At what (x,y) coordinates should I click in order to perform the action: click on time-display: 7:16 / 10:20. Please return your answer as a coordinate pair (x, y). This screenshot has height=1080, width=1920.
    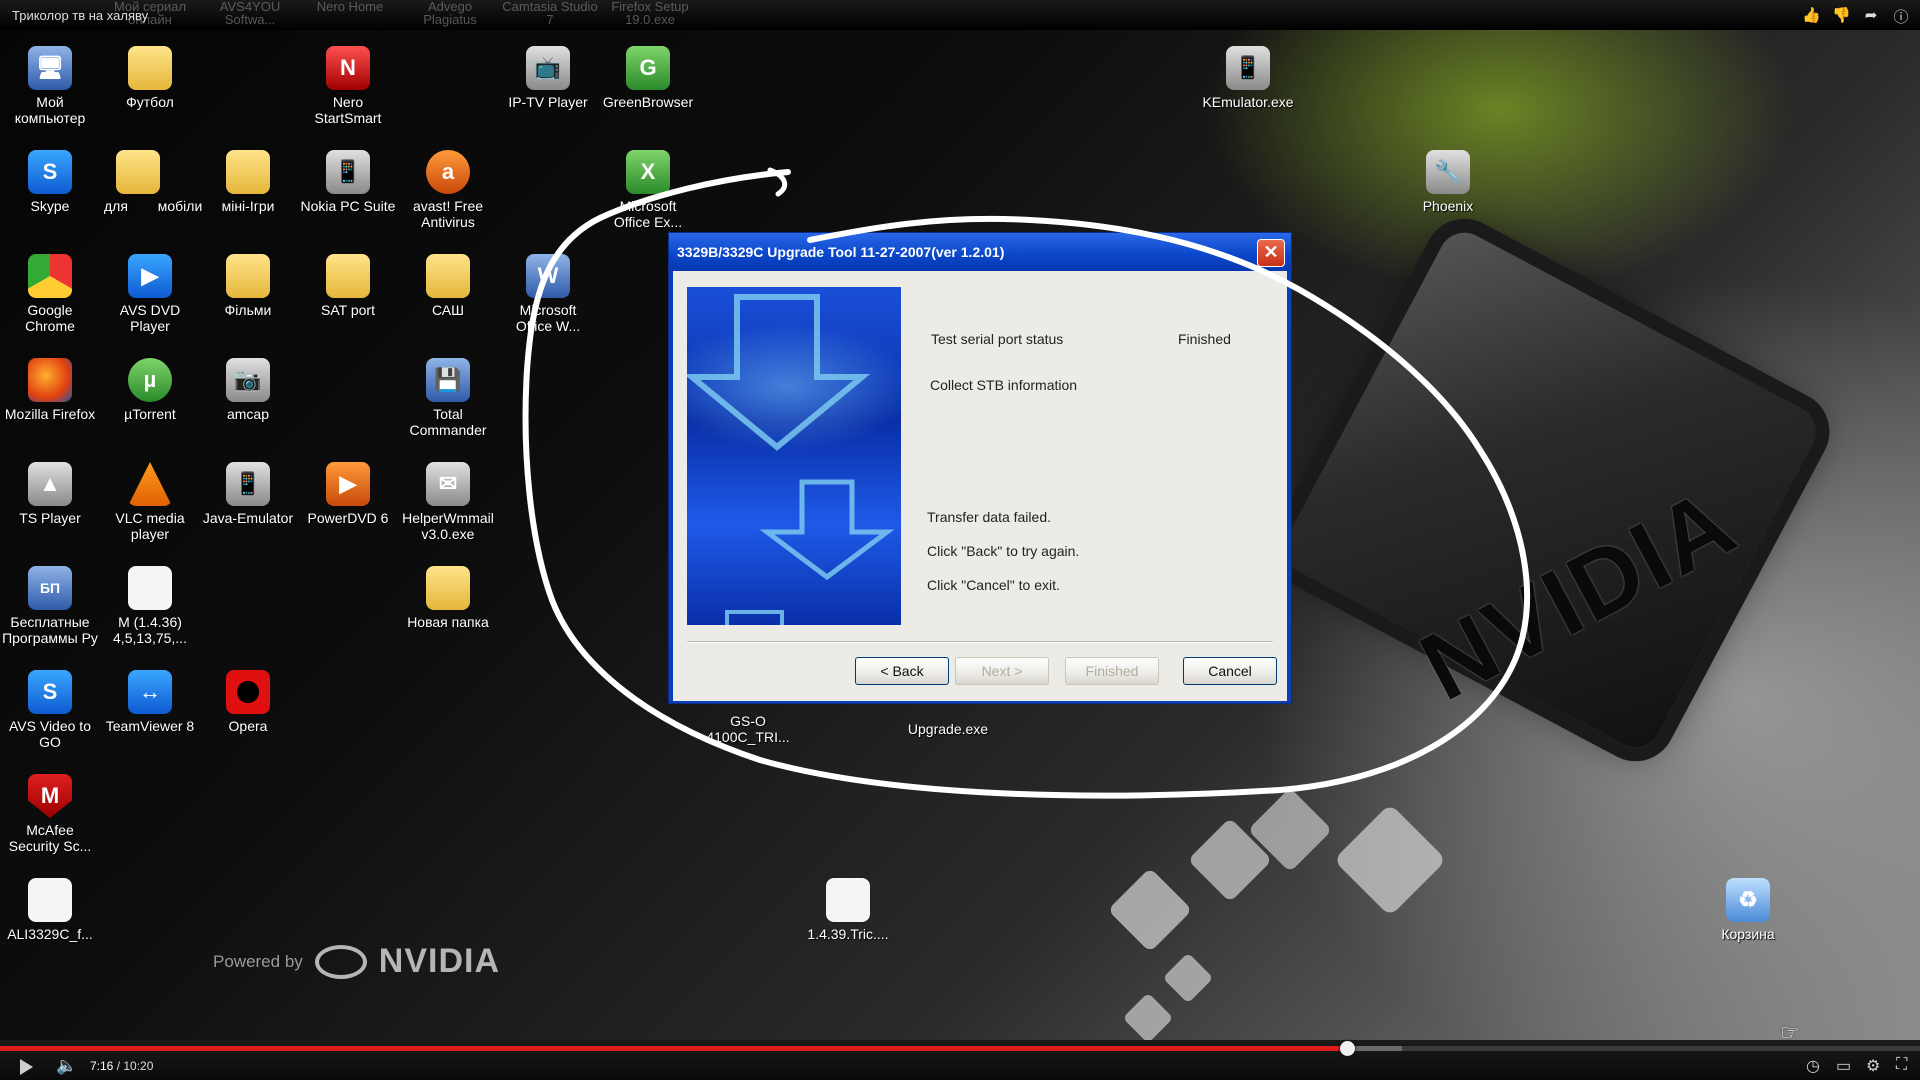
    Looking at the image, I should click on (121, 1066).